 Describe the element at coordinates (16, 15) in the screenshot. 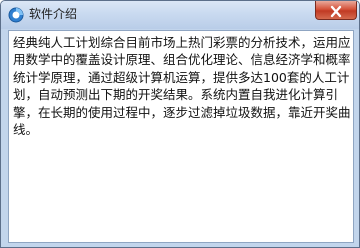

I see `app-logo-icon` at that location.